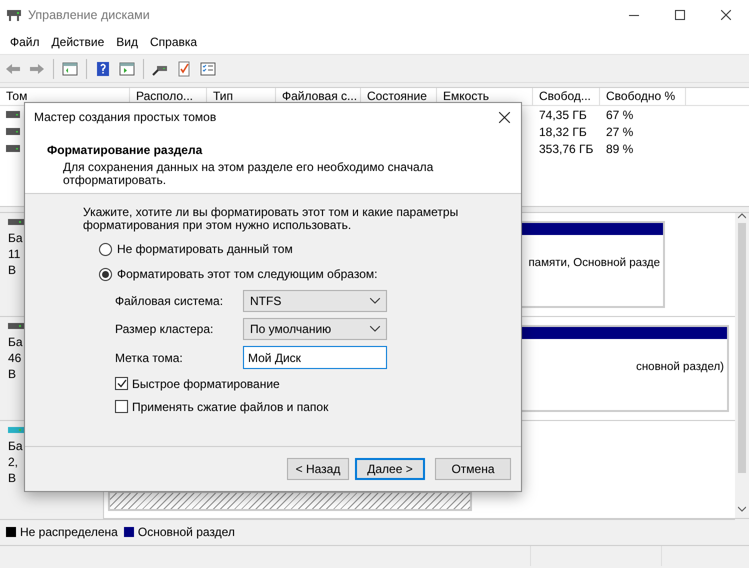 The width and height of the screenshot is (749, 568). I want to click on table-cell: 353,76 ГБ, so click(566, 149).